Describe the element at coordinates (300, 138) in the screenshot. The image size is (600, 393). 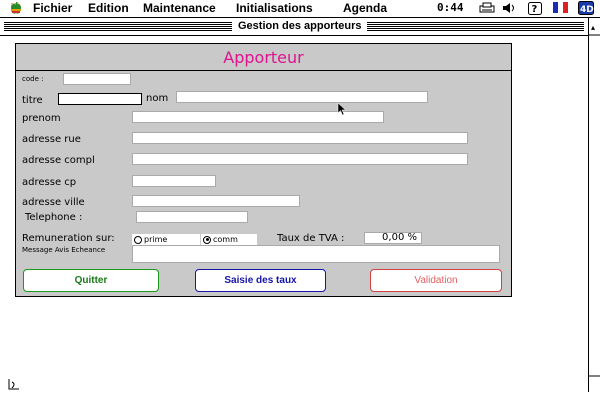
I see `input-adresse-rue` at that location.